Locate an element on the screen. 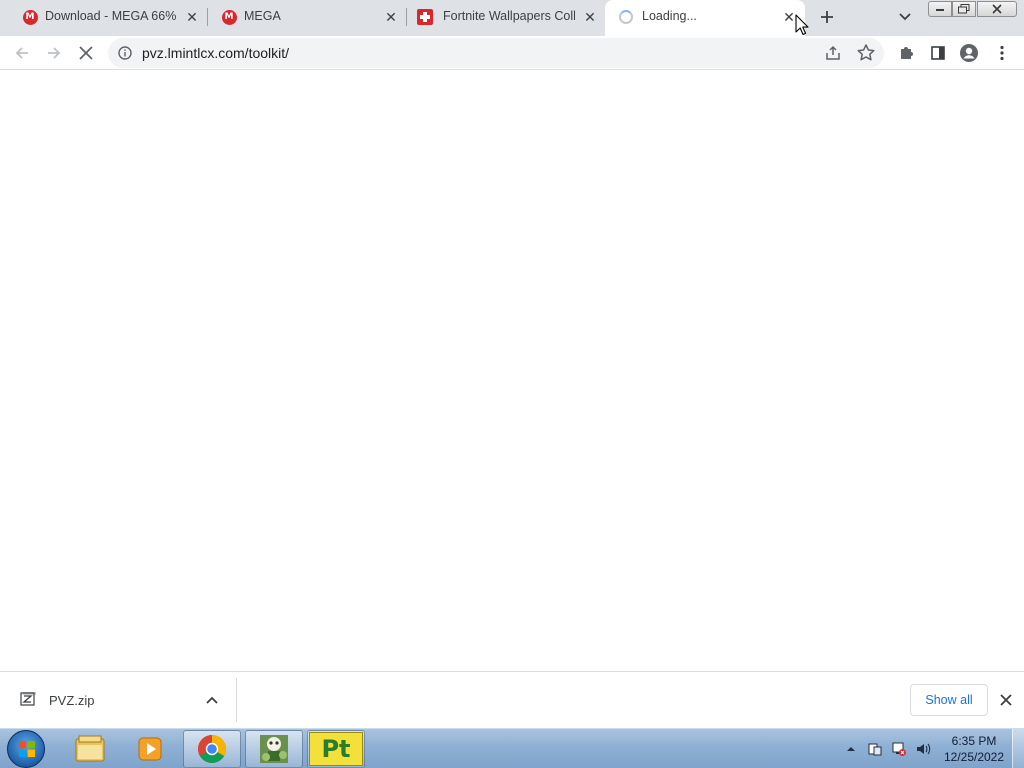  extensions-button is located at coordinates (906, 53).